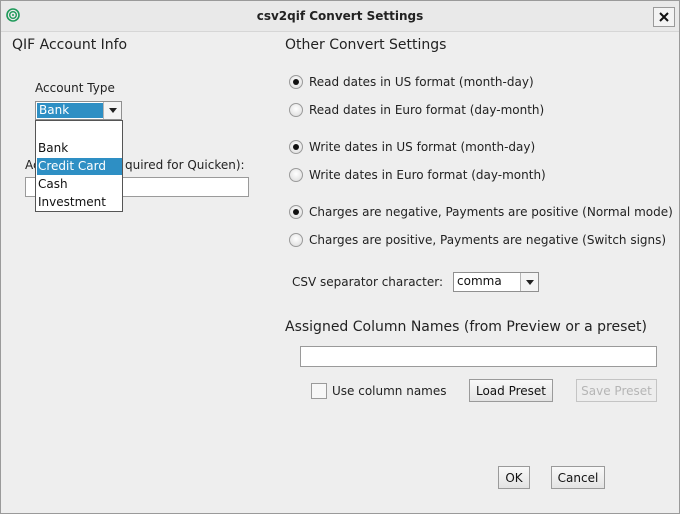 The width and height of the screenshot is (680, 514). What do you see at coordinates (422, 147) in the screenshot?
I see `write-us-label: Write dates in US format (month-day)` at bounding box center [422, 147].